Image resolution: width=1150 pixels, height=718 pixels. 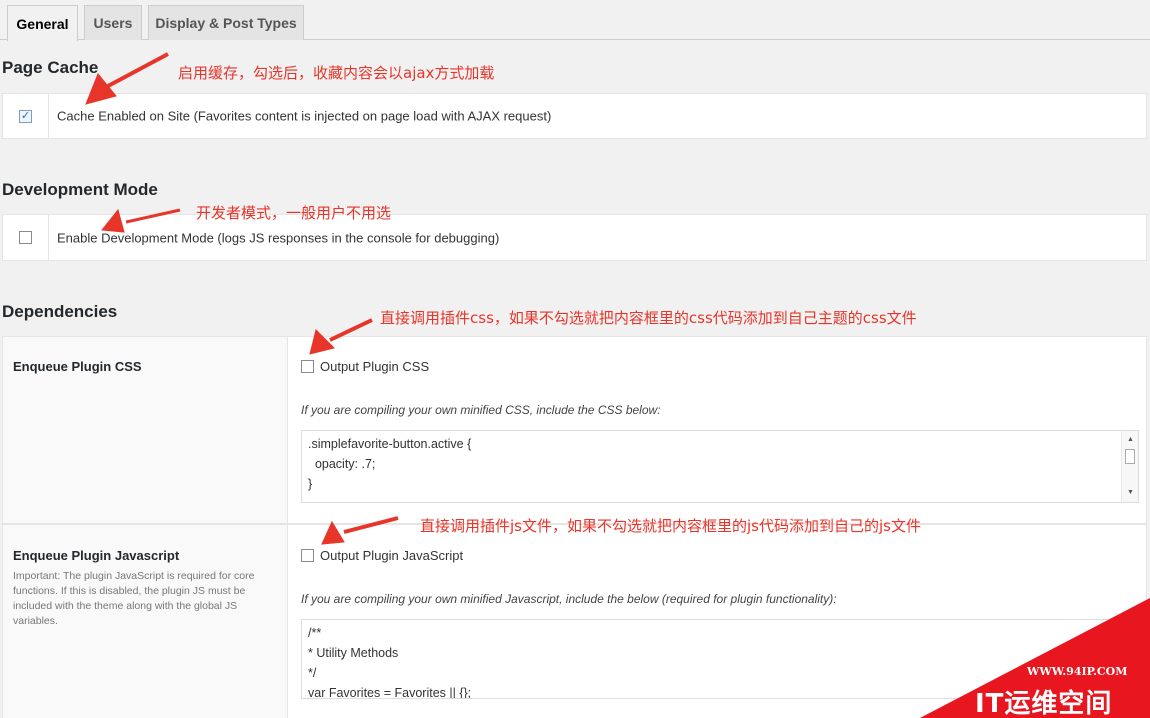 I want to click on settings-tabs: General Users Display & Post Types, so click(x=575, y=20).